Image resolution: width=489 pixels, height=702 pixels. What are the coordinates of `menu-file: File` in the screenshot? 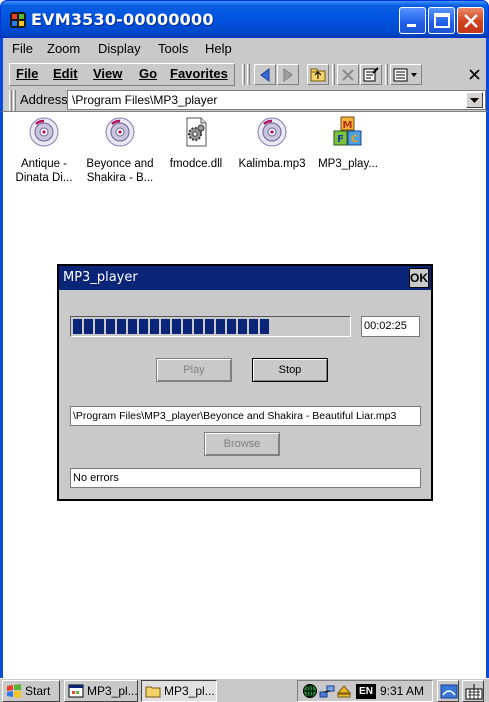 It's located at (22, 48).